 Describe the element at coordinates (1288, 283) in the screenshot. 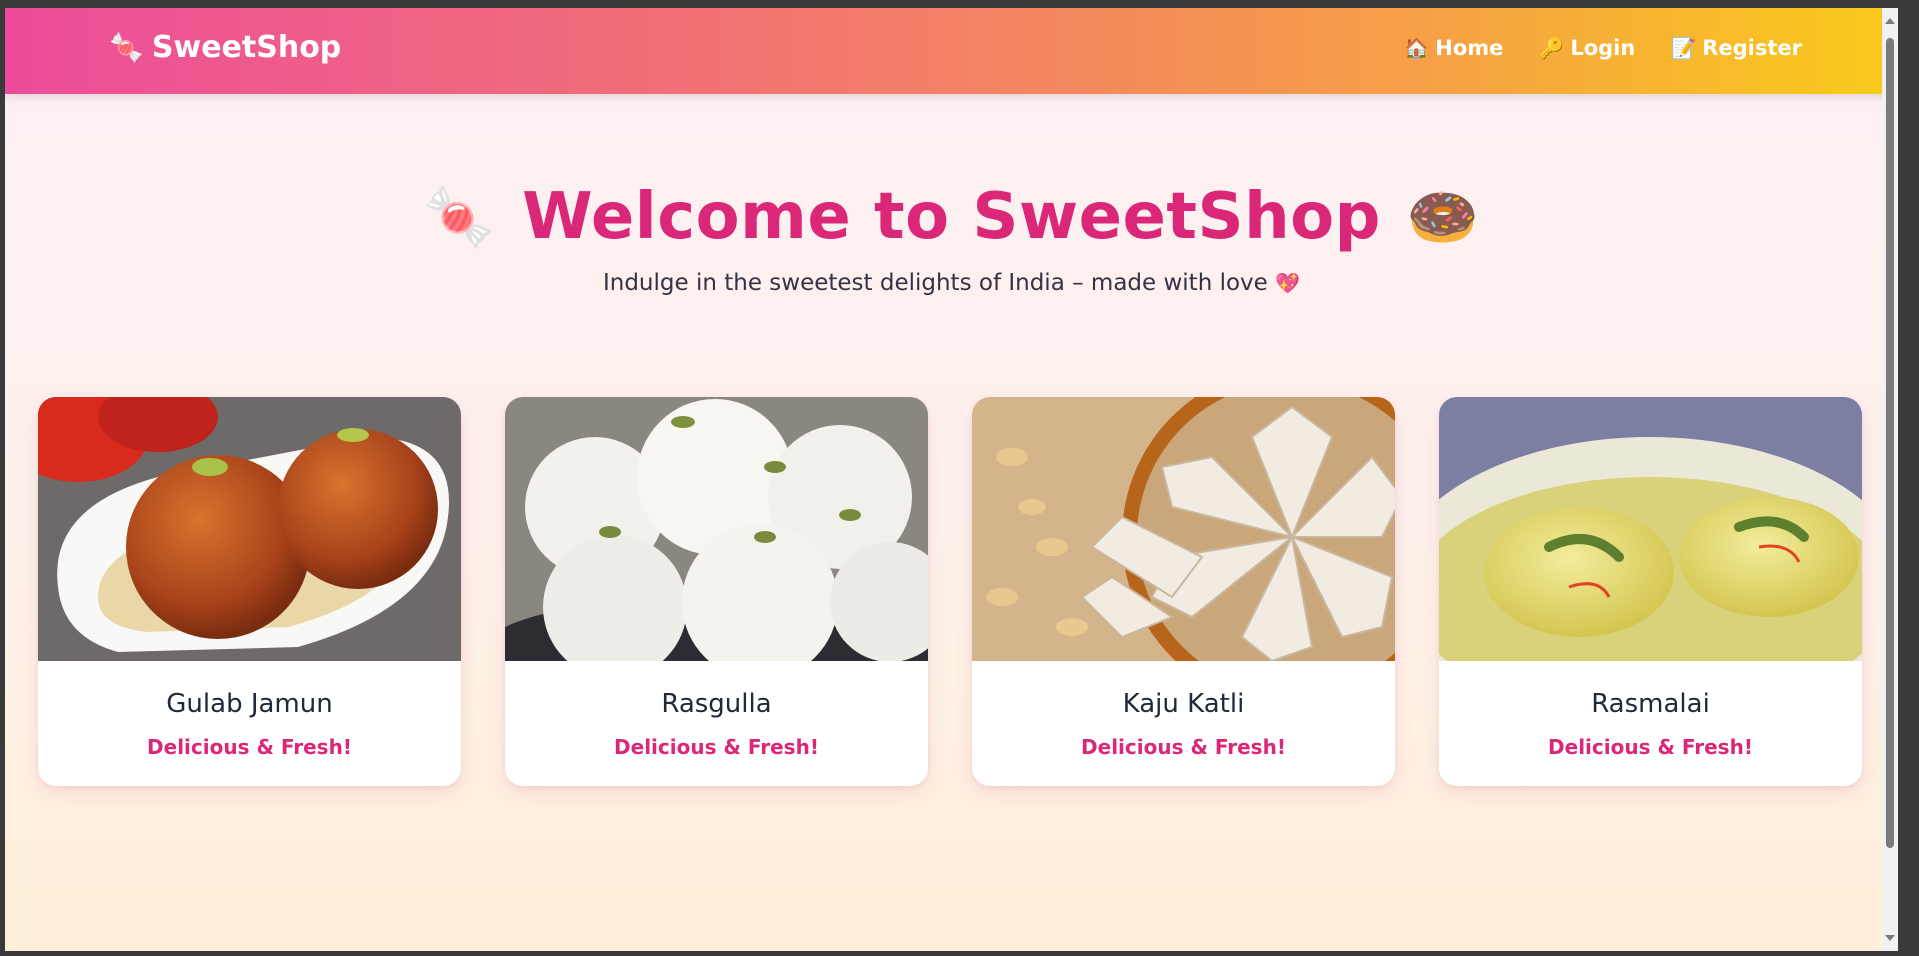

I see `heart-icon: 💖` at that location.